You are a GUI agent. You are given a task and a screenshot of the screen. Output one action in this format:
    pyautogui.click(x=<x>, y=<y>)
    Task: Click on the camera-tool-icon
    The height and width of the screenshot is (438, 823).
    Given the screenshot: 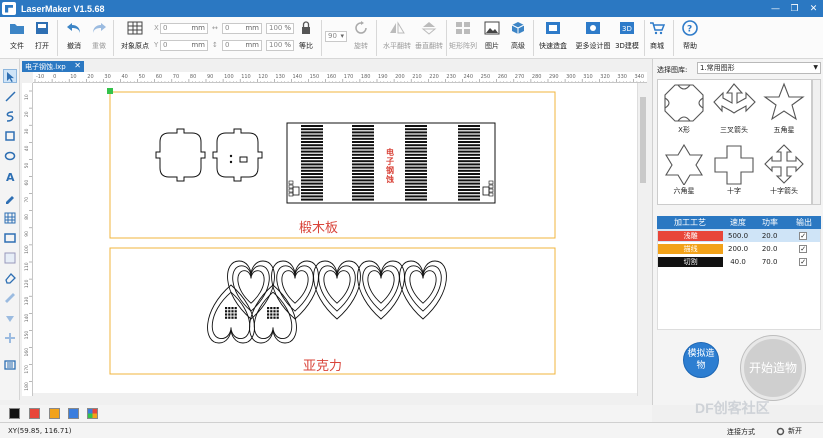 What is the action you would take?
    pyautogui.click(x=10, y=364)
    